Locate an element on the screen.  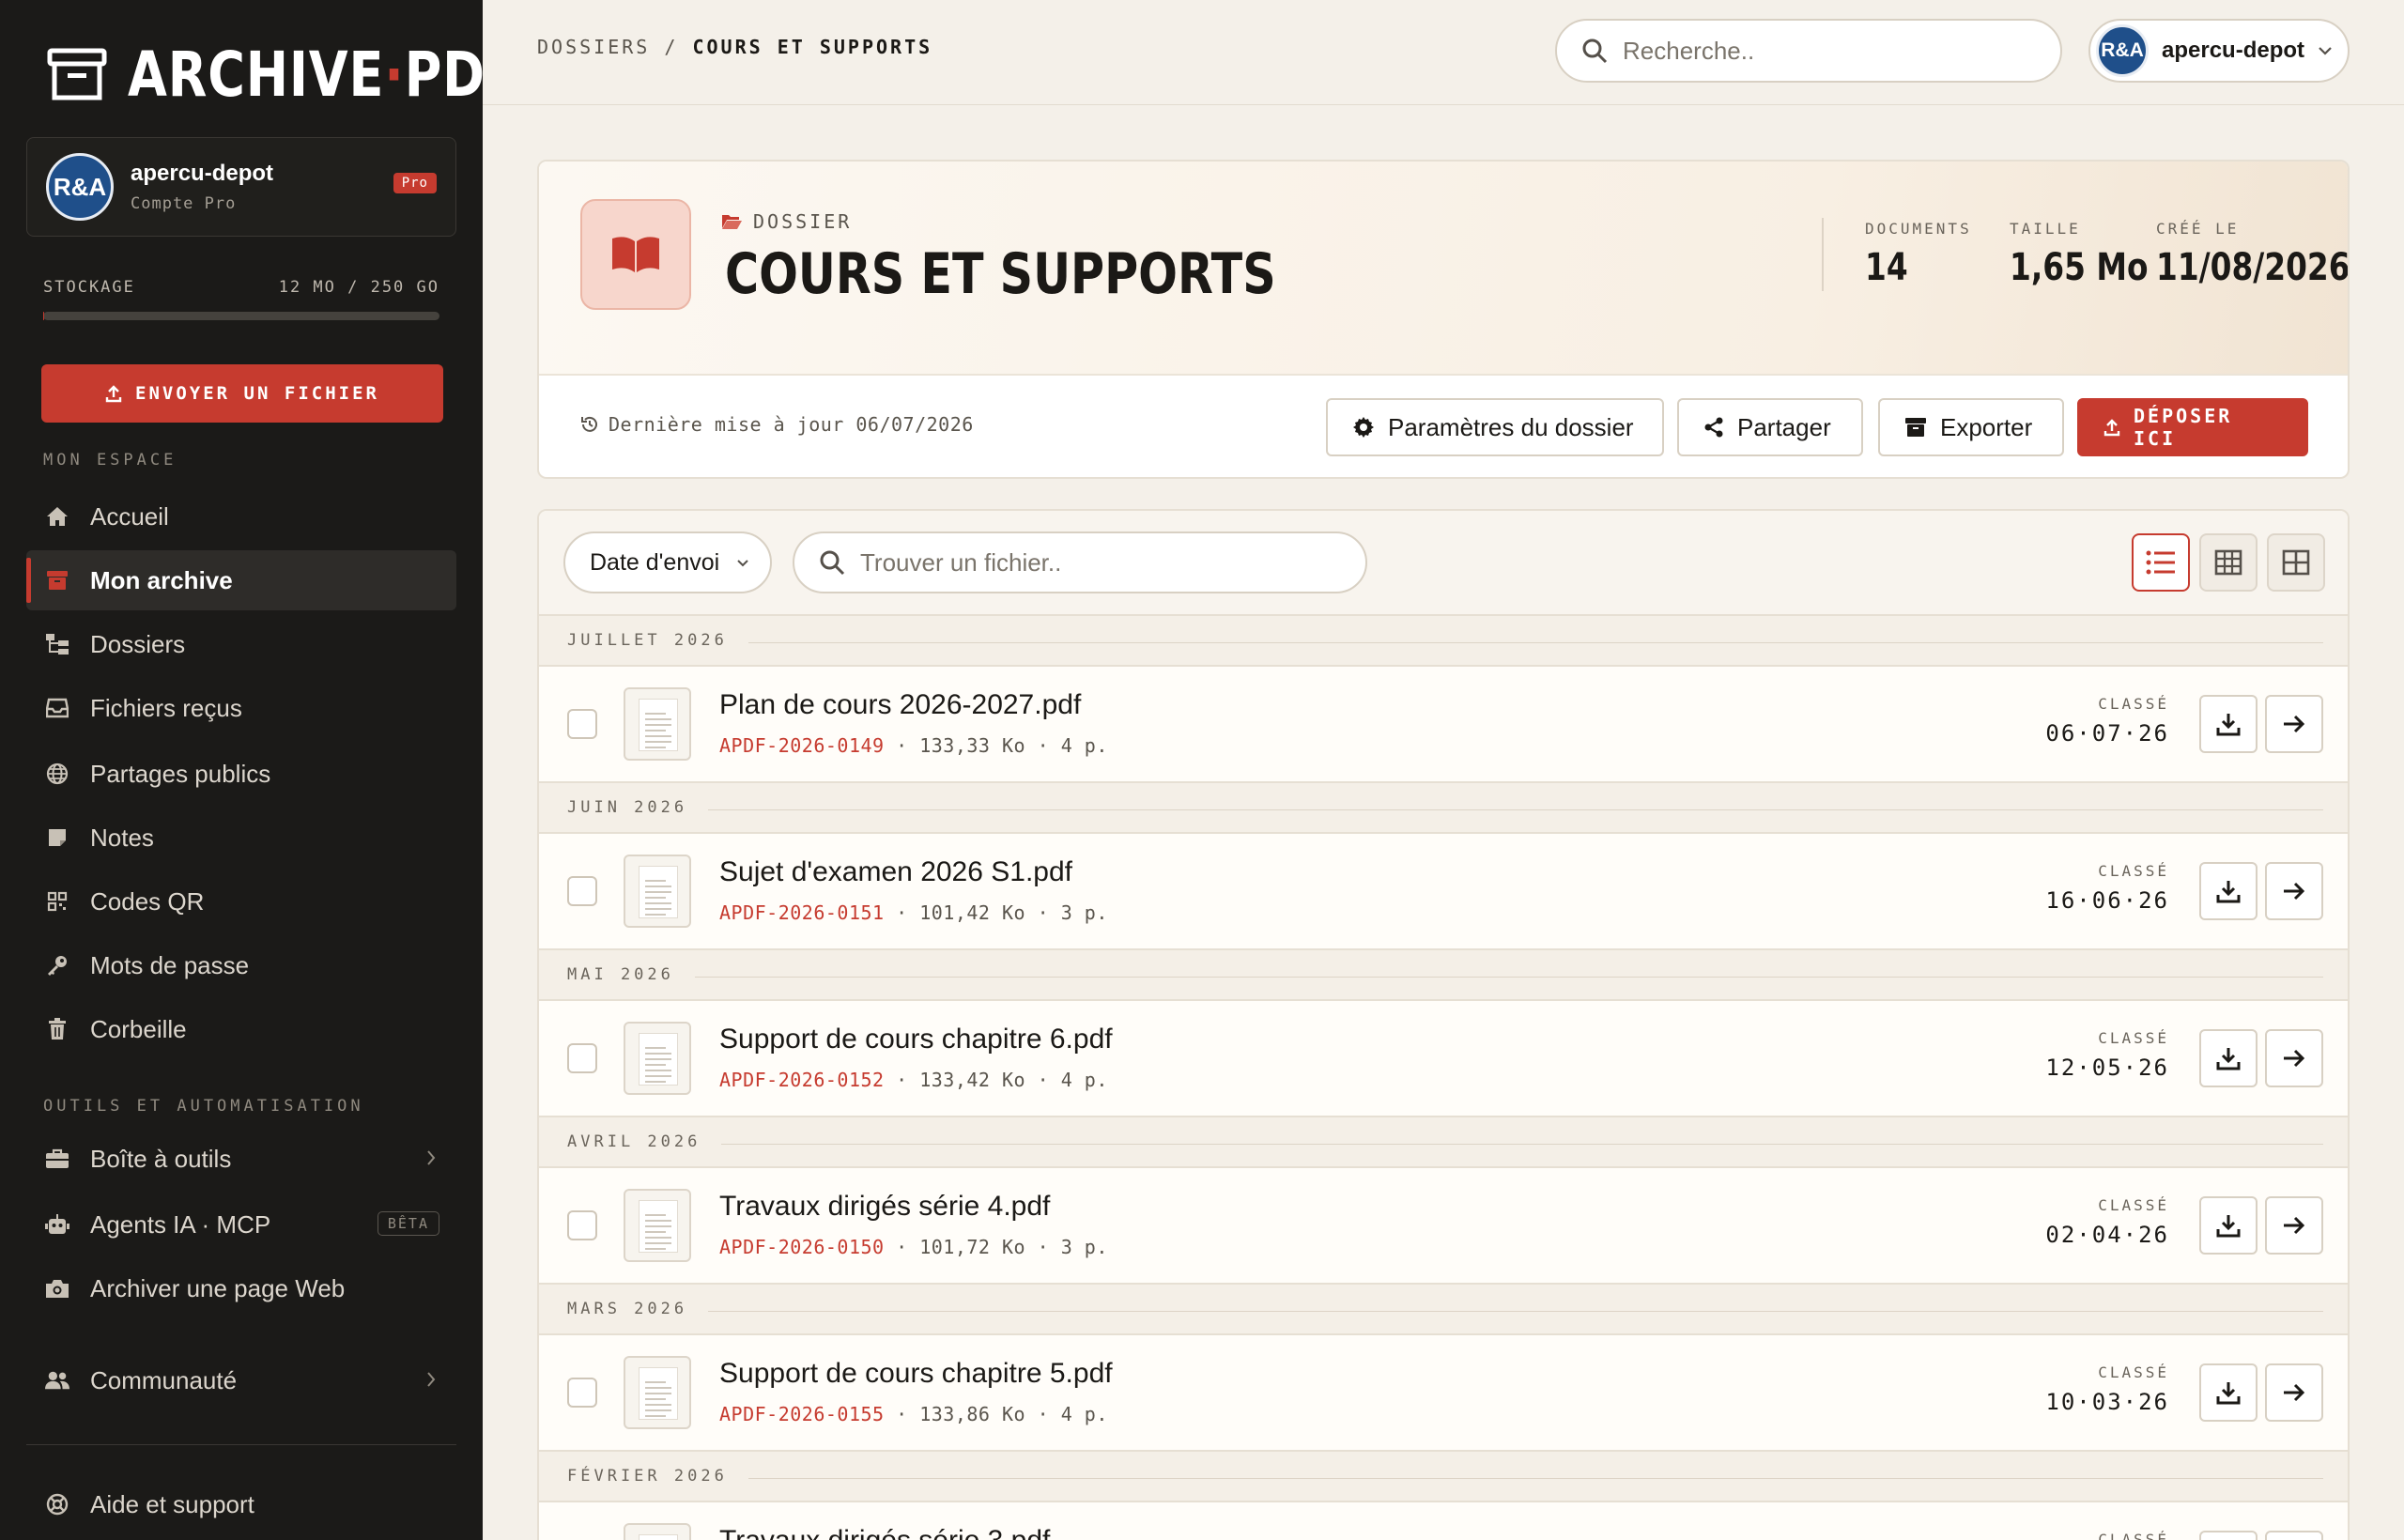
file-search is located at coordinates (1080, 562).